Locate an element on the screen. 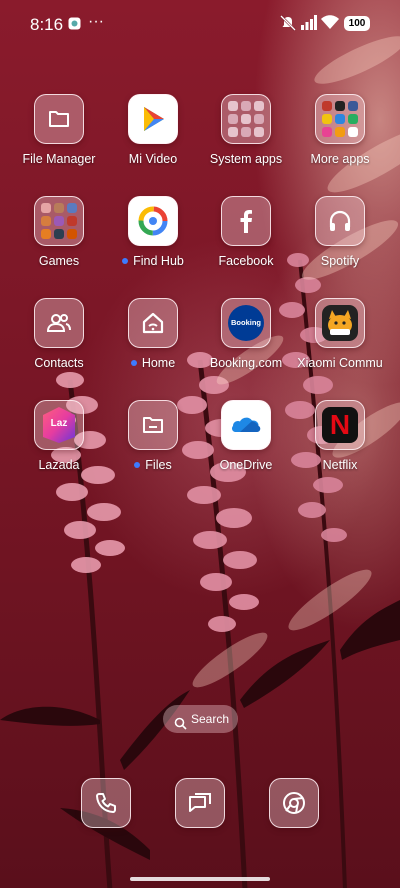 The height and width of the screenshot is (888, 400). app-find-hub: Find Hub is located at coordinates (153, 232).